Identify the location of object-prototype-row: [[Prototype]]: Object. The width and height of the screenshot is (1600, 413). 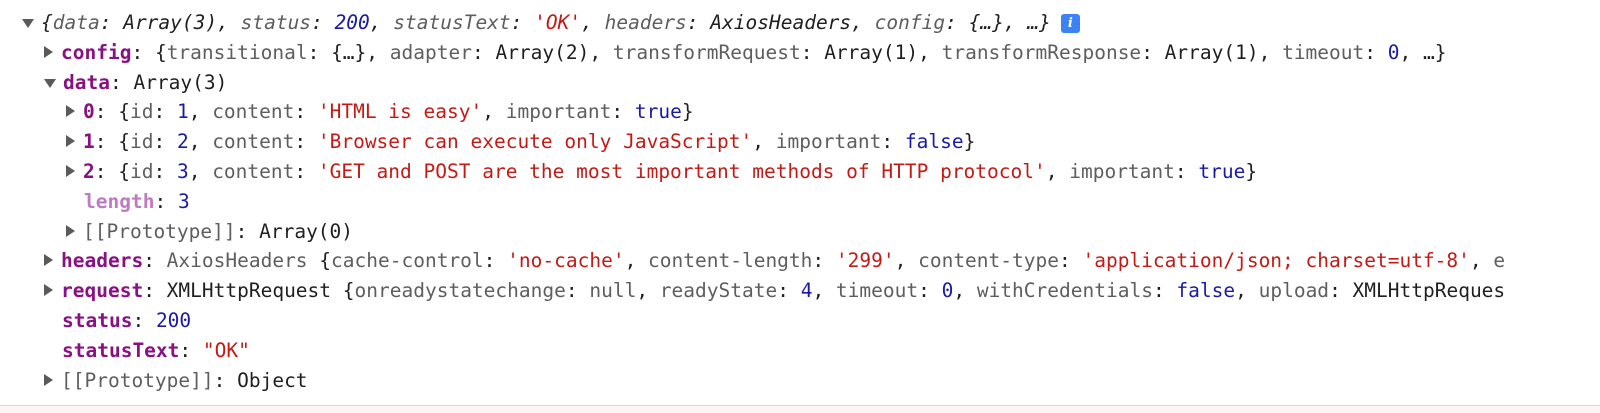
(800, 381).